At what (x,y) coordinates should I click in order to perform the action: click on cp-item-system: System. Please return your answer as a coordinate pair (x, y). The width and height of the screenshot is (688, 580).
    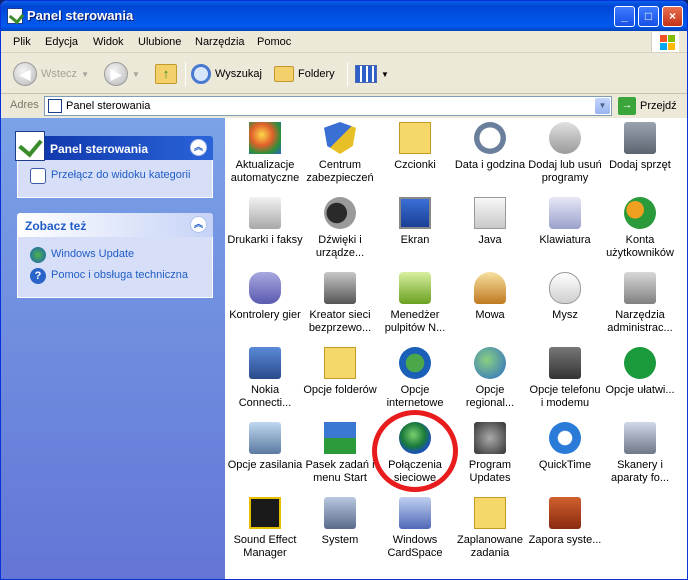
    Looking at the image, I should click on (340, 522).